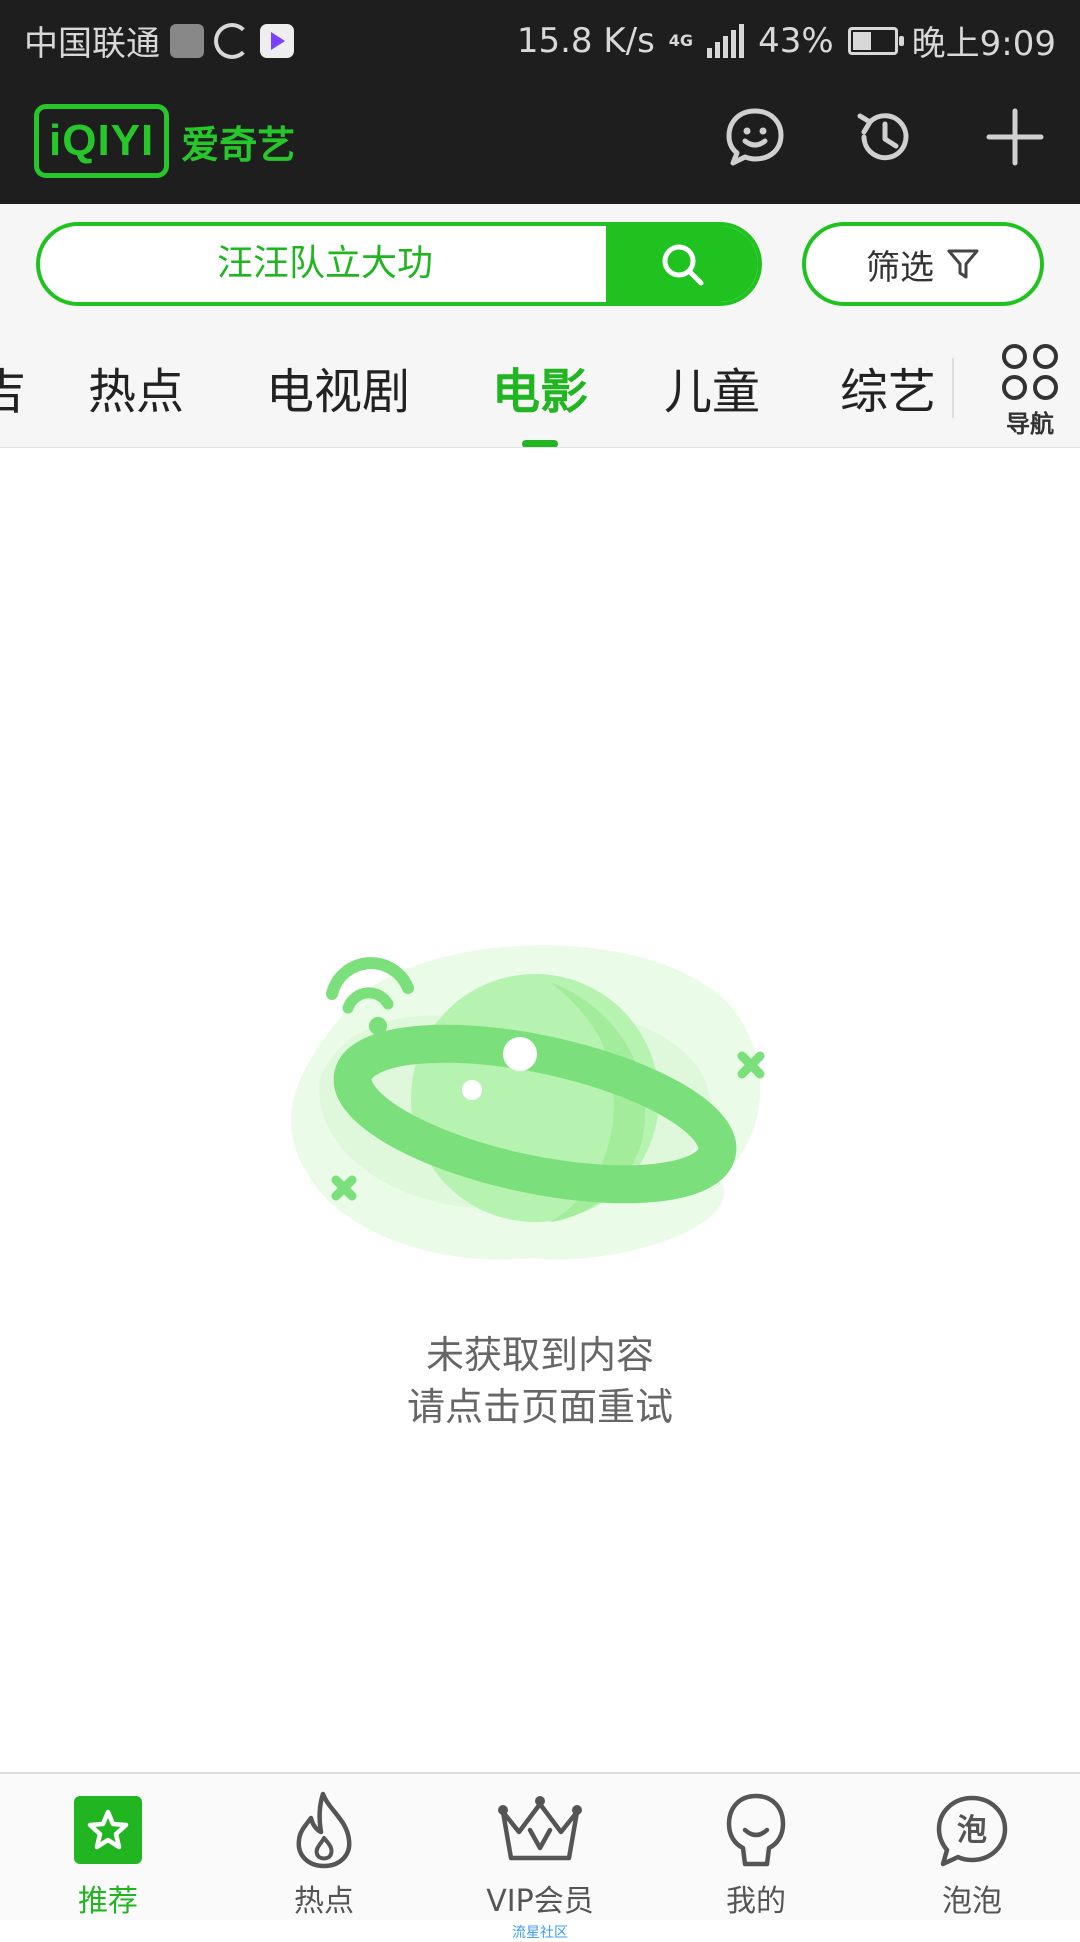  I want to click on nav-vip-sublabel: 流星社区, so click(540, 1933).